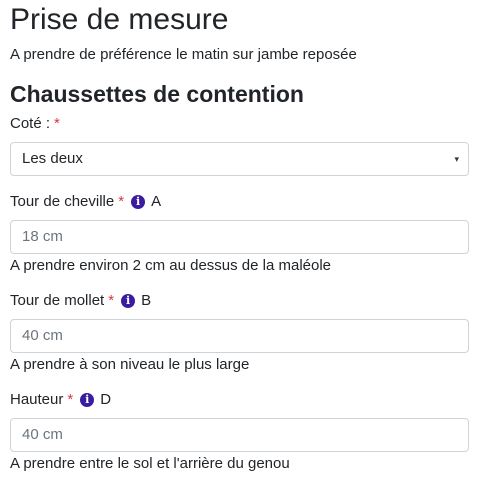 This screenshot has height=482, width=486. Describe the element at coordinates (456, 159) in the screenshot. I see `chevron-down-icon: ▾` at that location.